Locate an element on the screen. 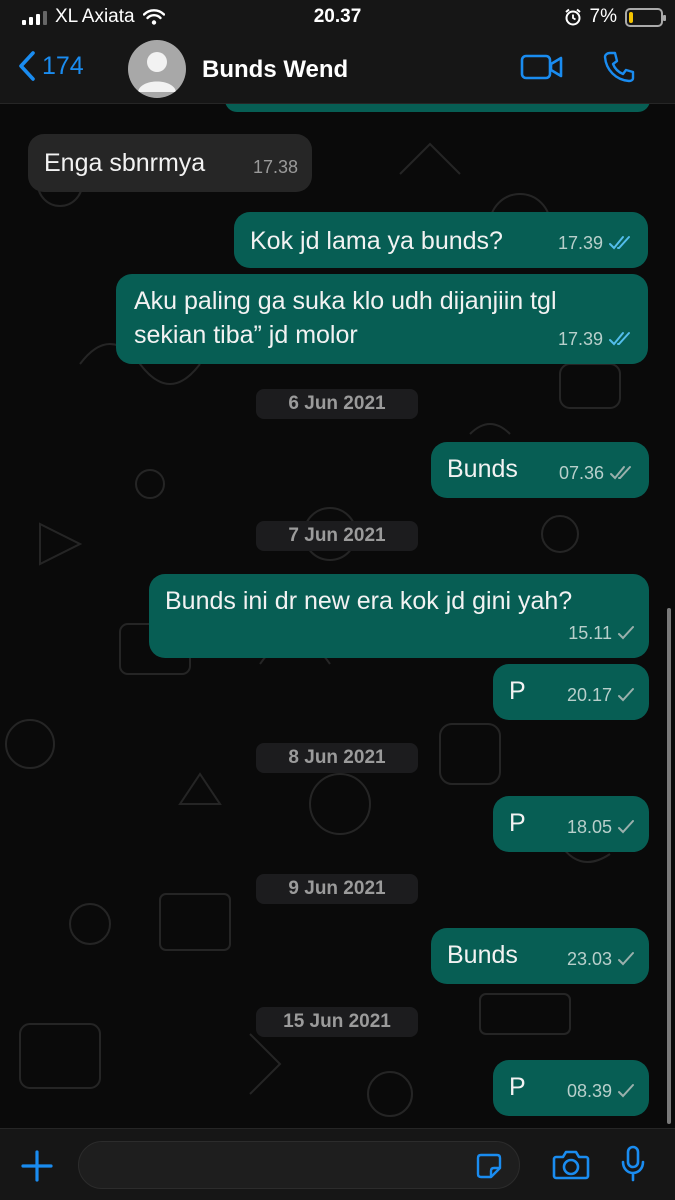 The width and height of the screenshot is (675, 1200). chevron-left-icon is located at coordinates (27, 66).